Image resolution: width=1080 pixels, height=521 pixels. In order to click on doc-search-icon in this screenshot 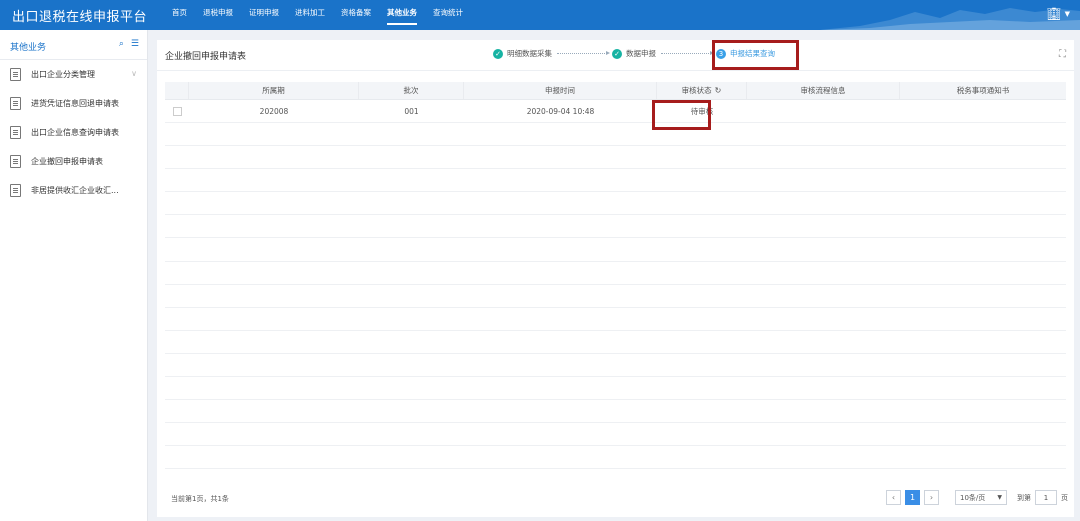, I will do `click(15, 132)`.